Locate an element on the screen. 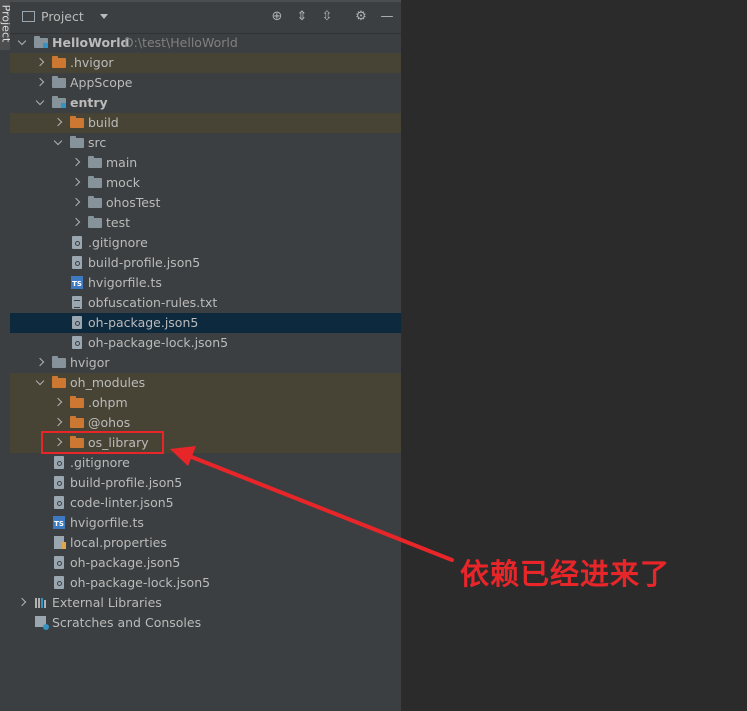 This screenshot has width=747, height=711. annotation-text: 依赖已经进来了 is located at coordinates (565, 574).